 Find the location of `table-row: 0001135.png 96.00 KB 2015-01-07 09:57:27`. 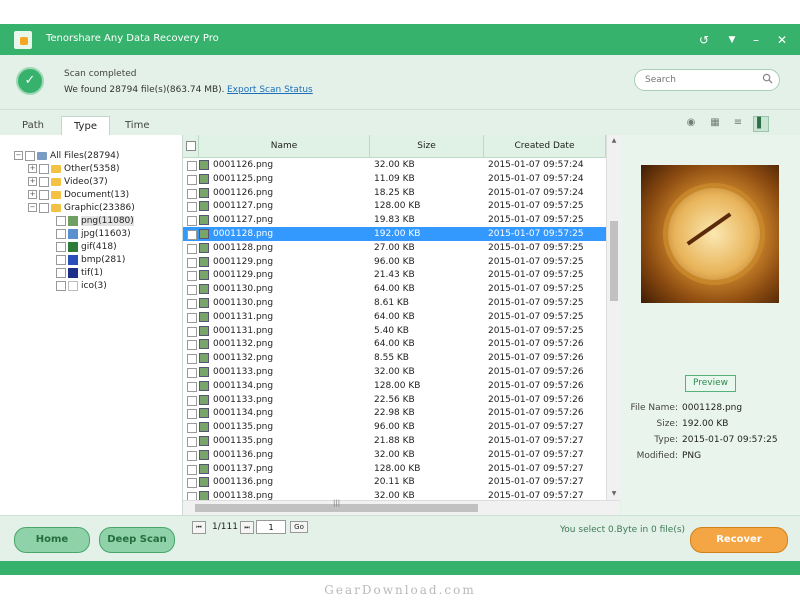

table-row: 0001135.png 96.00 KB 2015-01-07 09:57:27 is located at coordinates (394, 427).